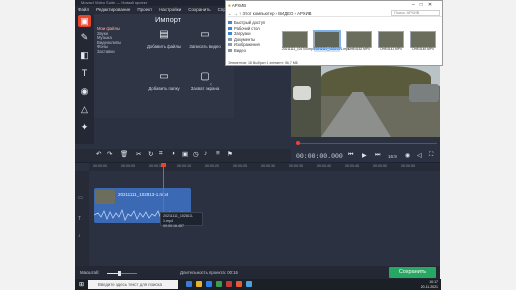 The image size is (516, 290). I want to click on menu-settings: Настройки, so click(170, 10).